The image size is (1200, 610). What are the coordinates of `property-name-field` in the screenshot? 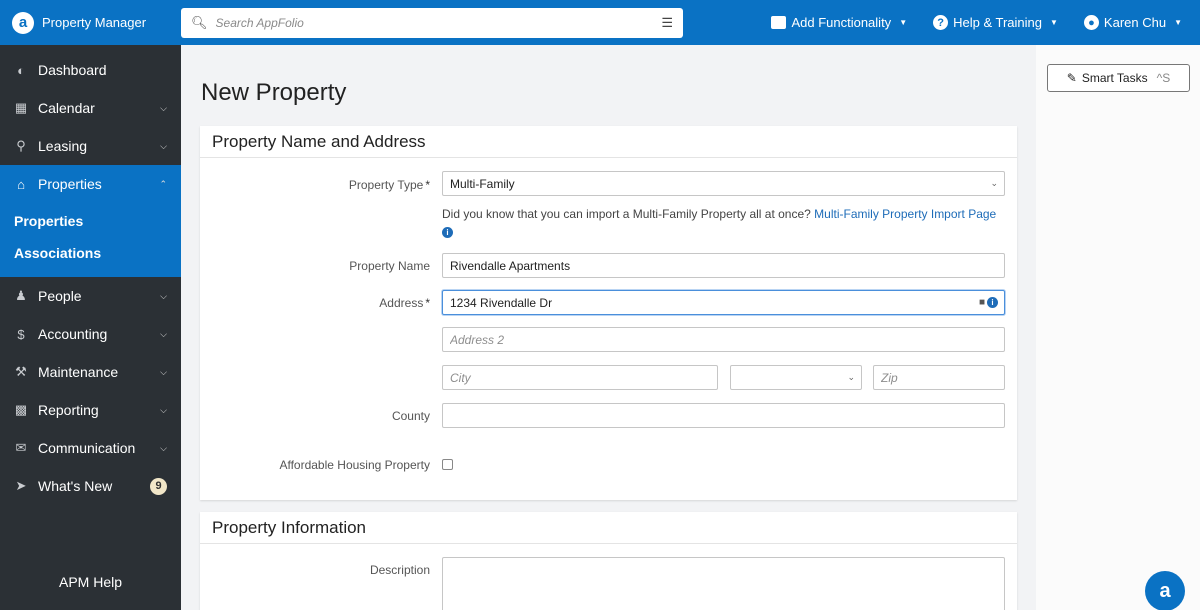 It's located at (723, 265).